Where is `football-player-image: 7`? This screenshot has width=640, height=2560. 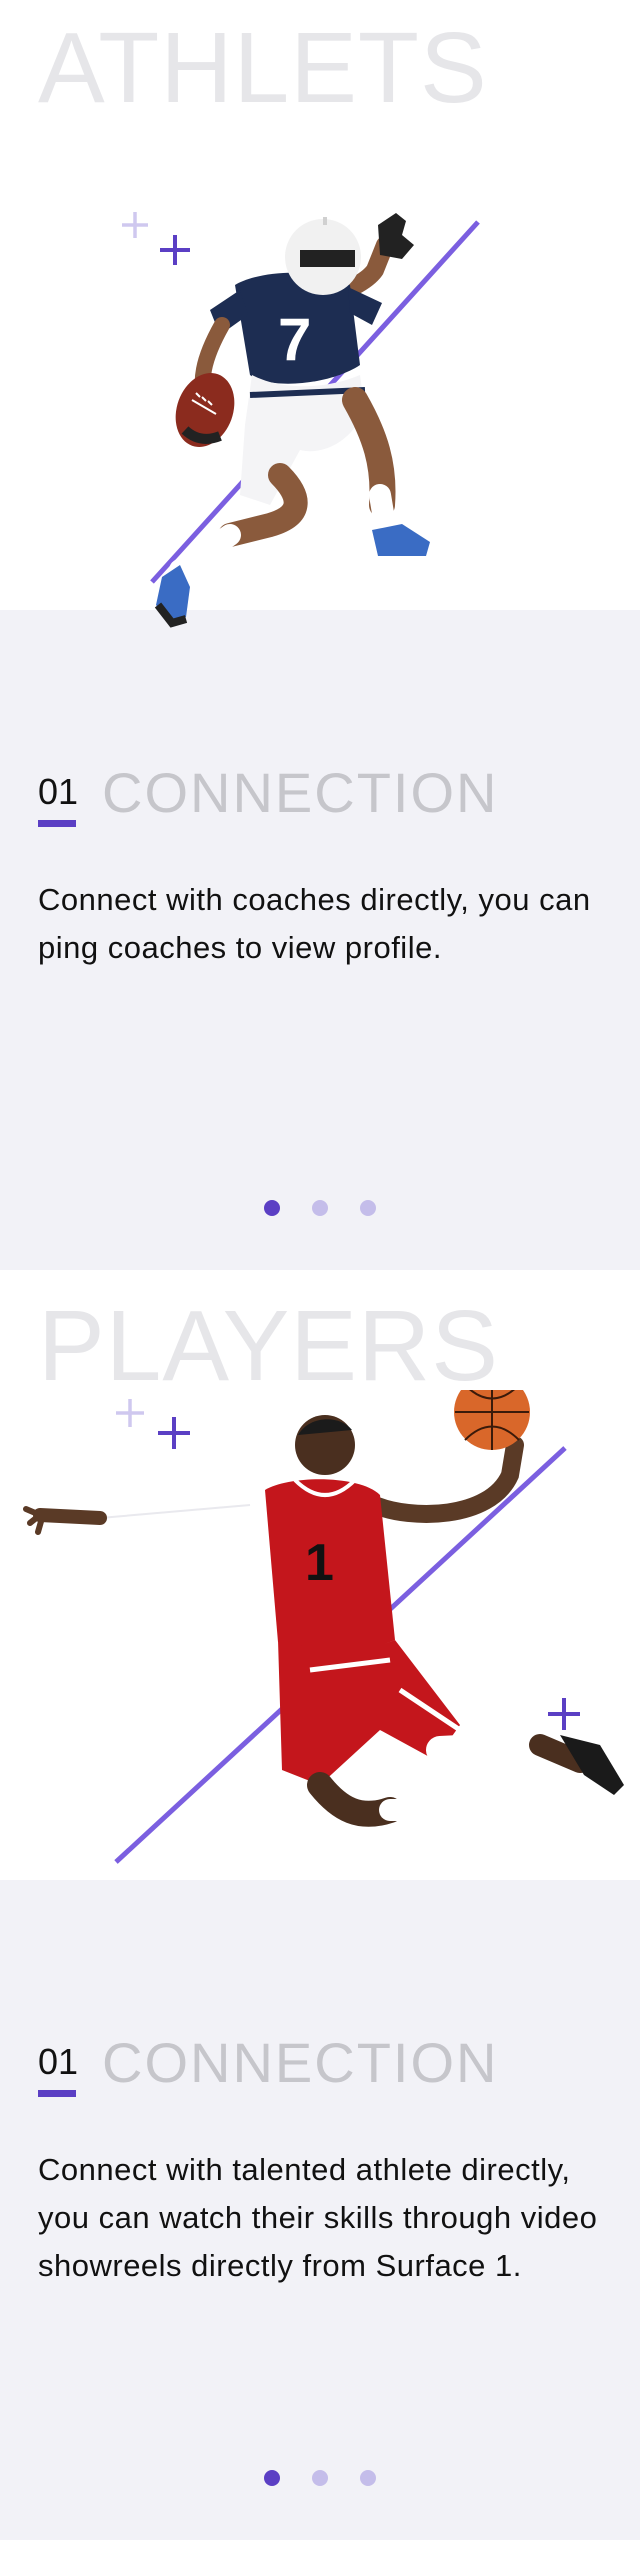
football-player-image: 7 is located at coordinates (292, 420).